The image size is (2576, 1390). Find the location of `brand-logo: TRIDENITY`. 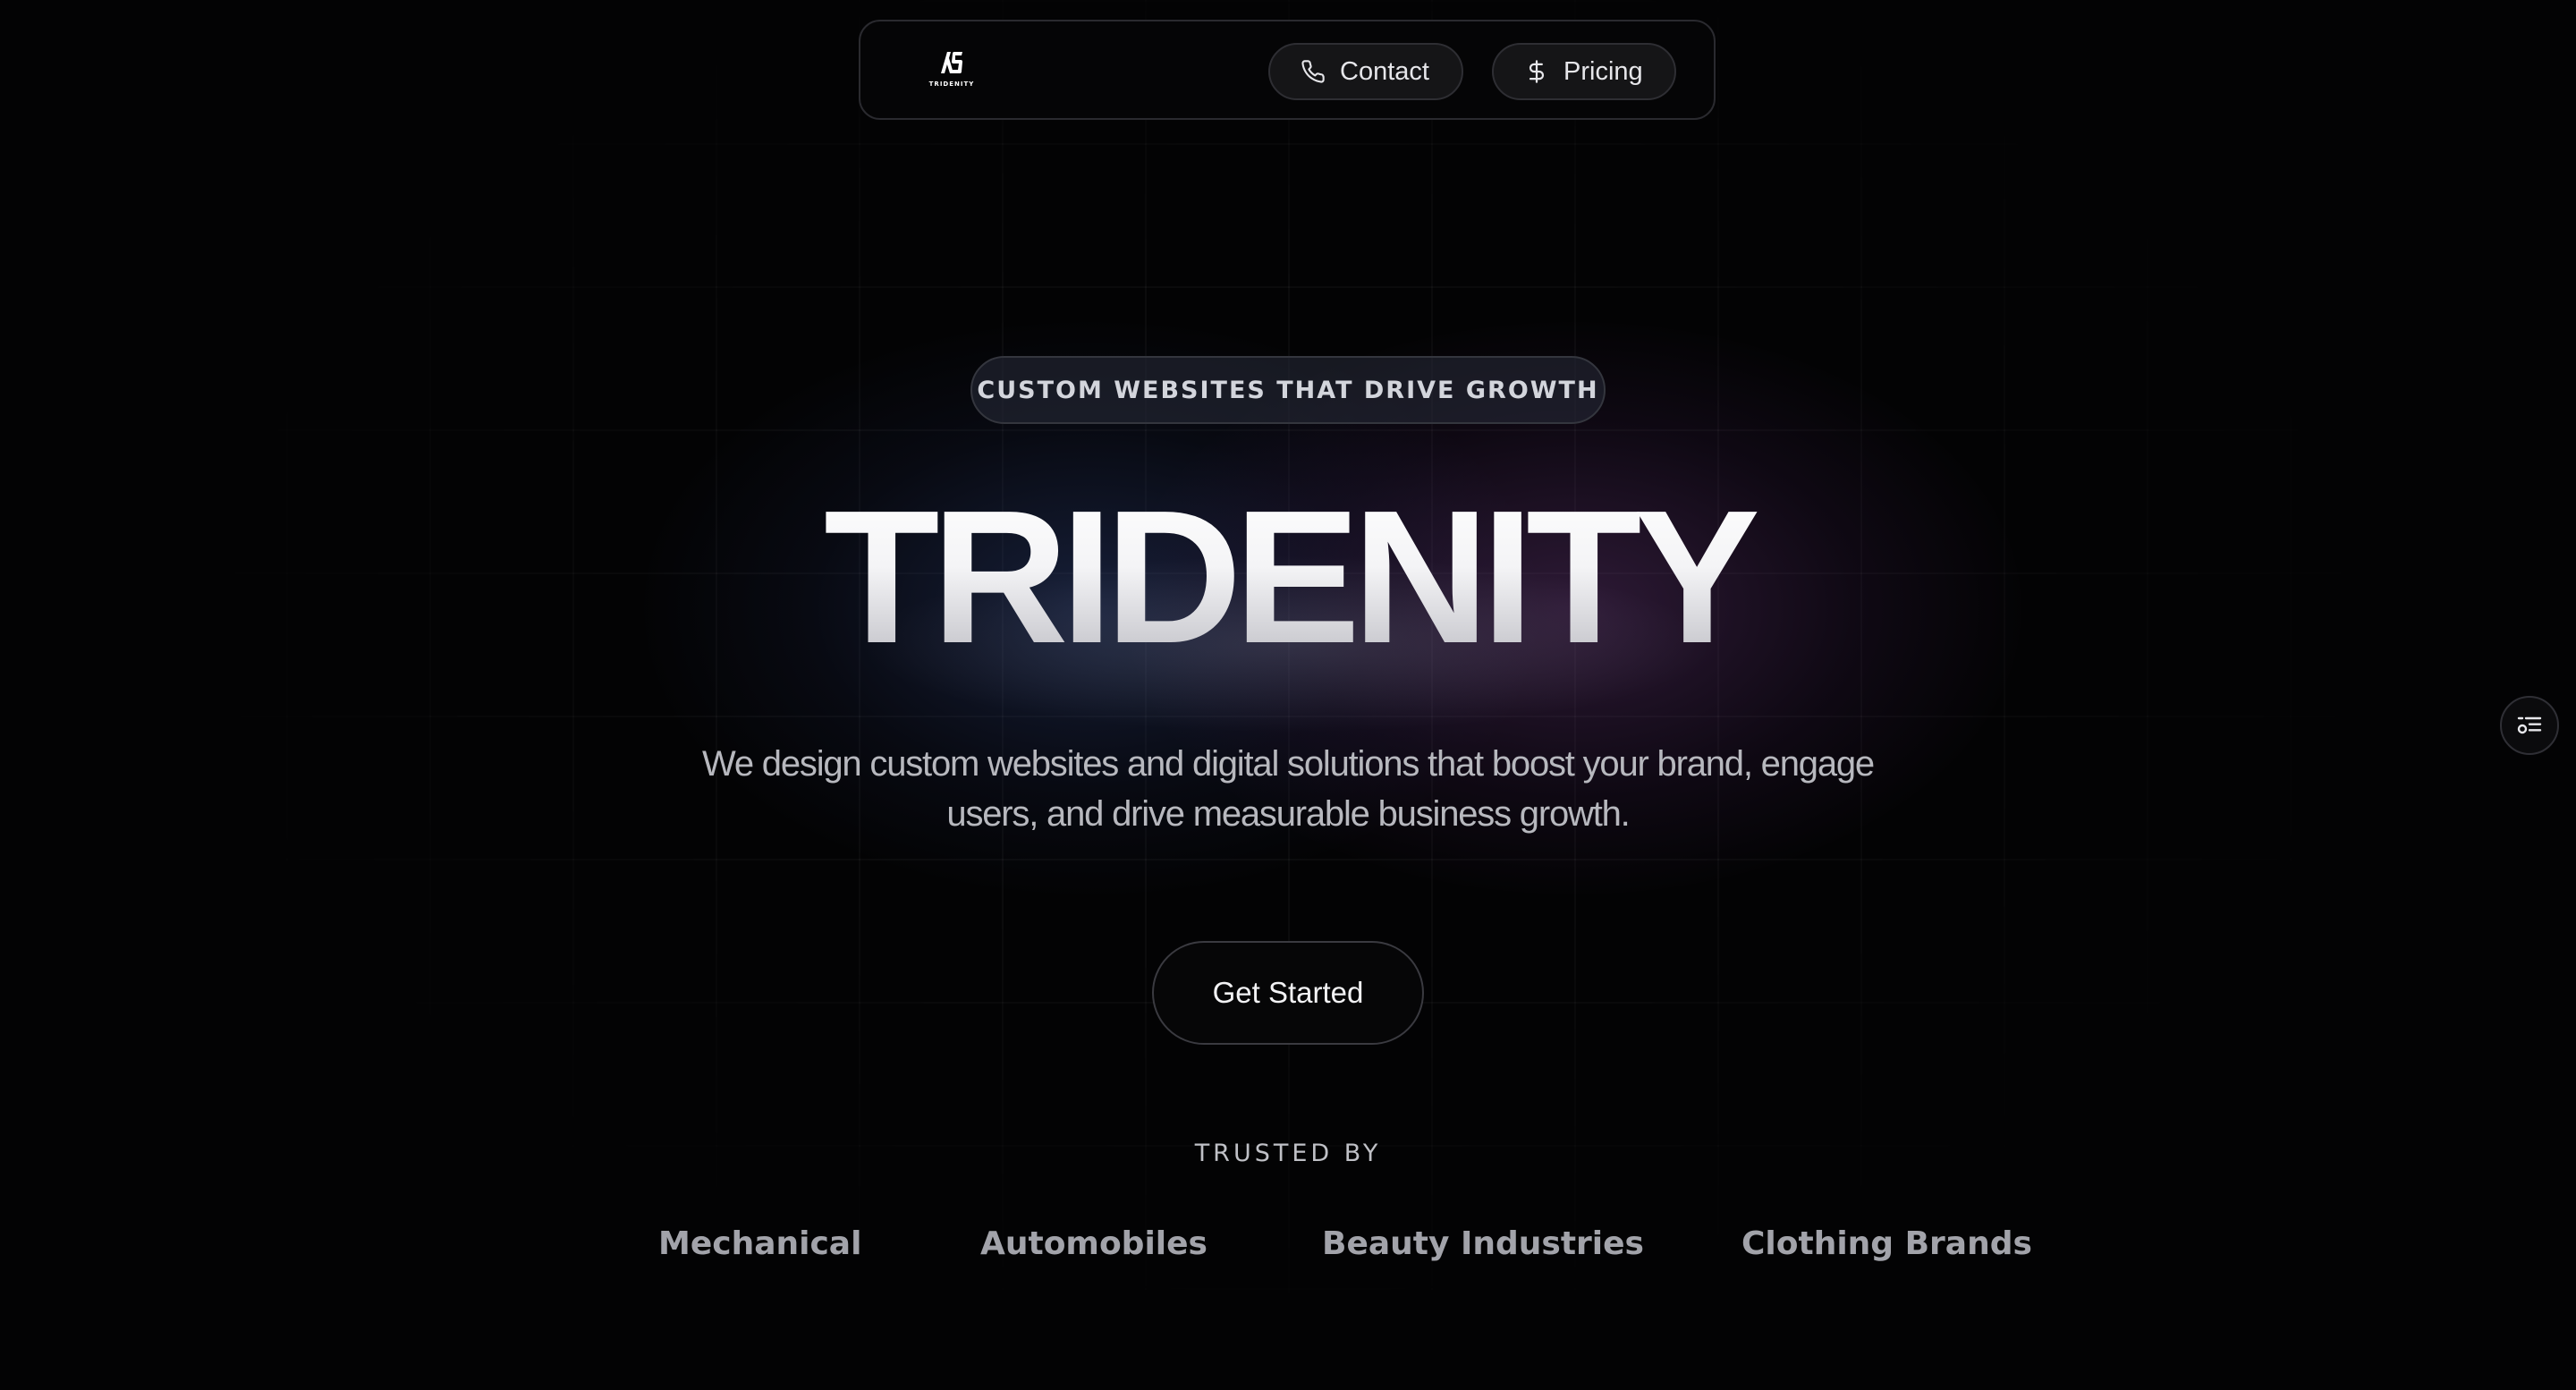

brand-logo: TRIDENITY is located at coordinates (952, 70).